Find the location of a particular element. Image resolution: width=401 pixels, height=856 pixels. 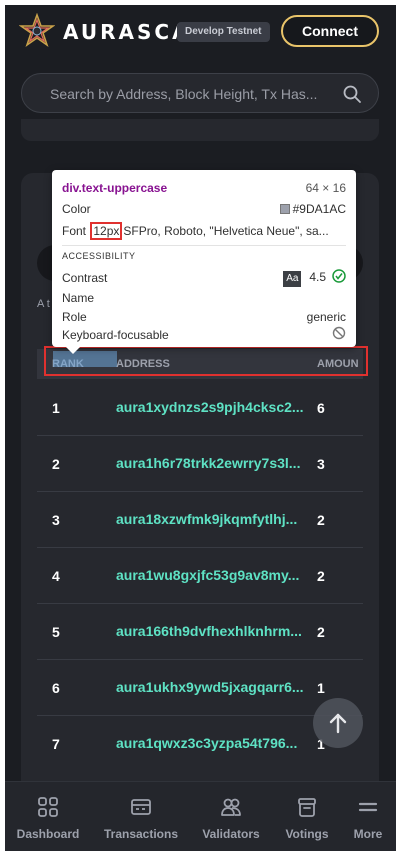

dashboard-icon is located at coordinates (48, 807).